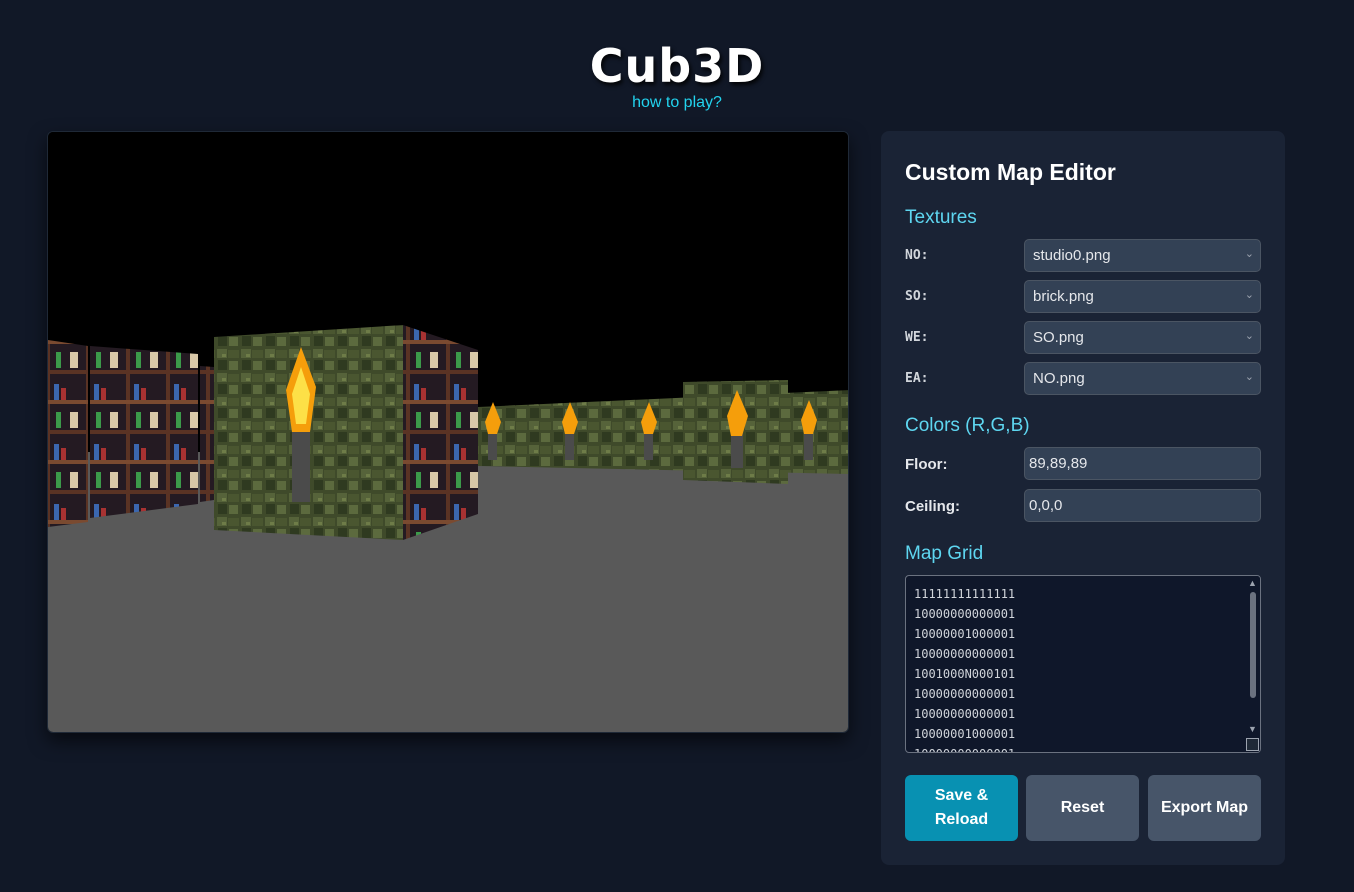 The width and height of the screenshot is (1354, 892). What do you see at coordinates (967, 425) in the screenshot?
I see `colors-heading: Colors (R,G,B)` at bounding box center [967, 425].